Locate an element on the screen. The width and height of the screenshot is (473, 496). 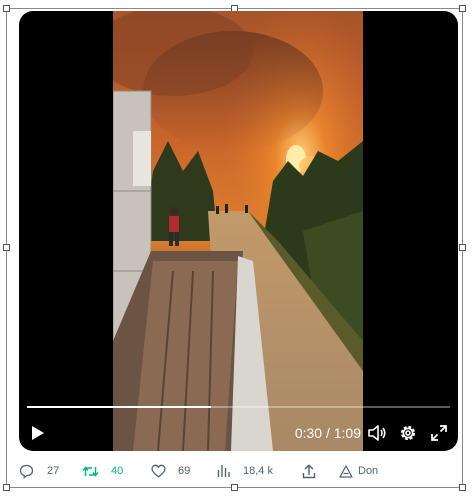
resize-handle-middle-left is located at coordinates (6, 247).